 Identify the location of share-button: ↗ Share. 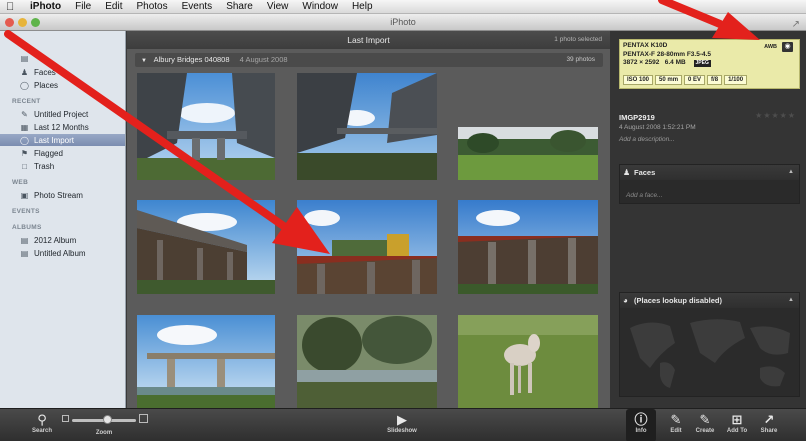
(769, 421).